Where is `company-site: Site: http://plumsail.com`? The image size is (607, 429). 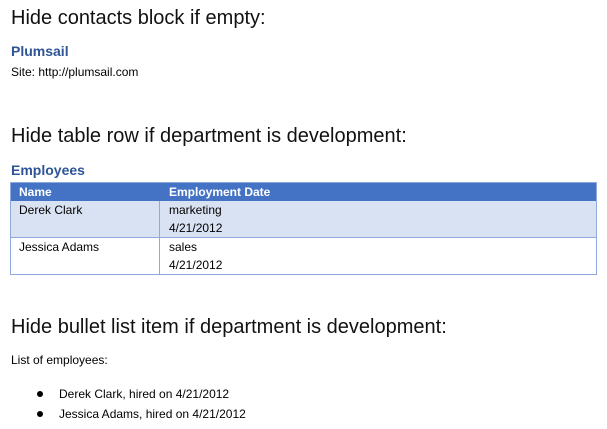 company-site: Site: http://plumsail.com is located at coordinates (75, 72).